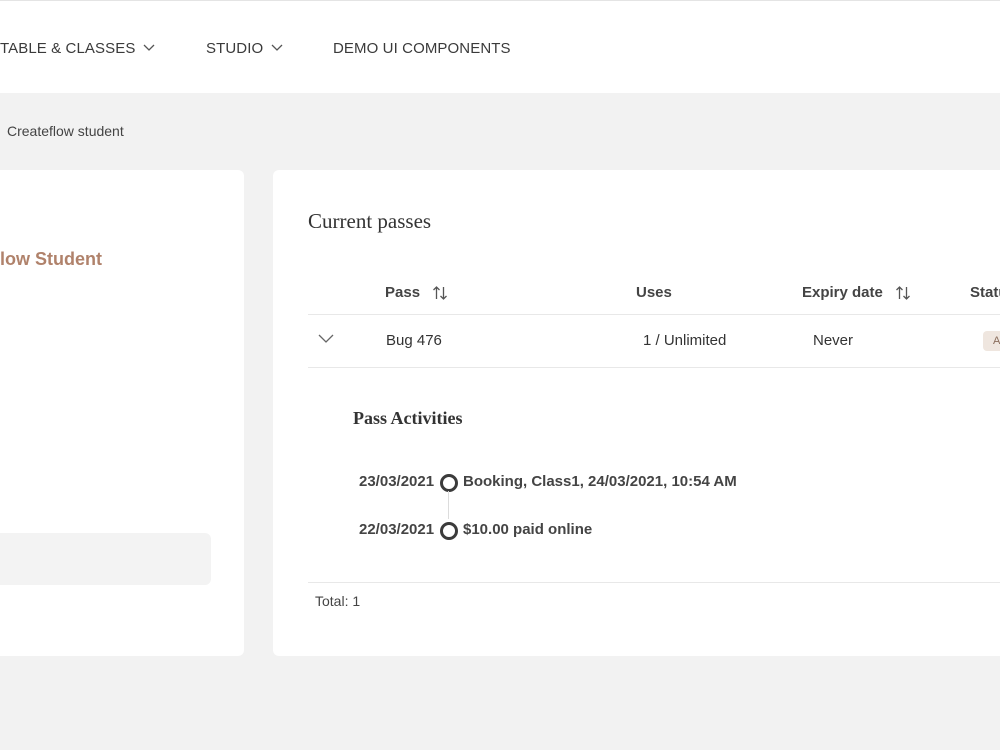 The width and height of the screenshot is (1000, 750). What do you see at coordinates (51, 259) in the screenshot?
I see `student-name: low Student` at bounding box center [51, 259].